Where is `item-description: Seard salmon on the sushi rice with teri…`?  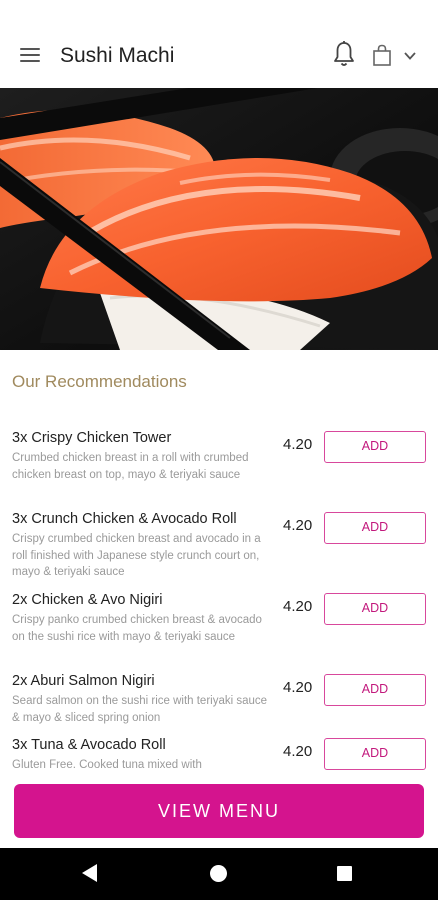
item-description: Seard salmon on the sushi rice with teri… is located at coordinates (140, 709).